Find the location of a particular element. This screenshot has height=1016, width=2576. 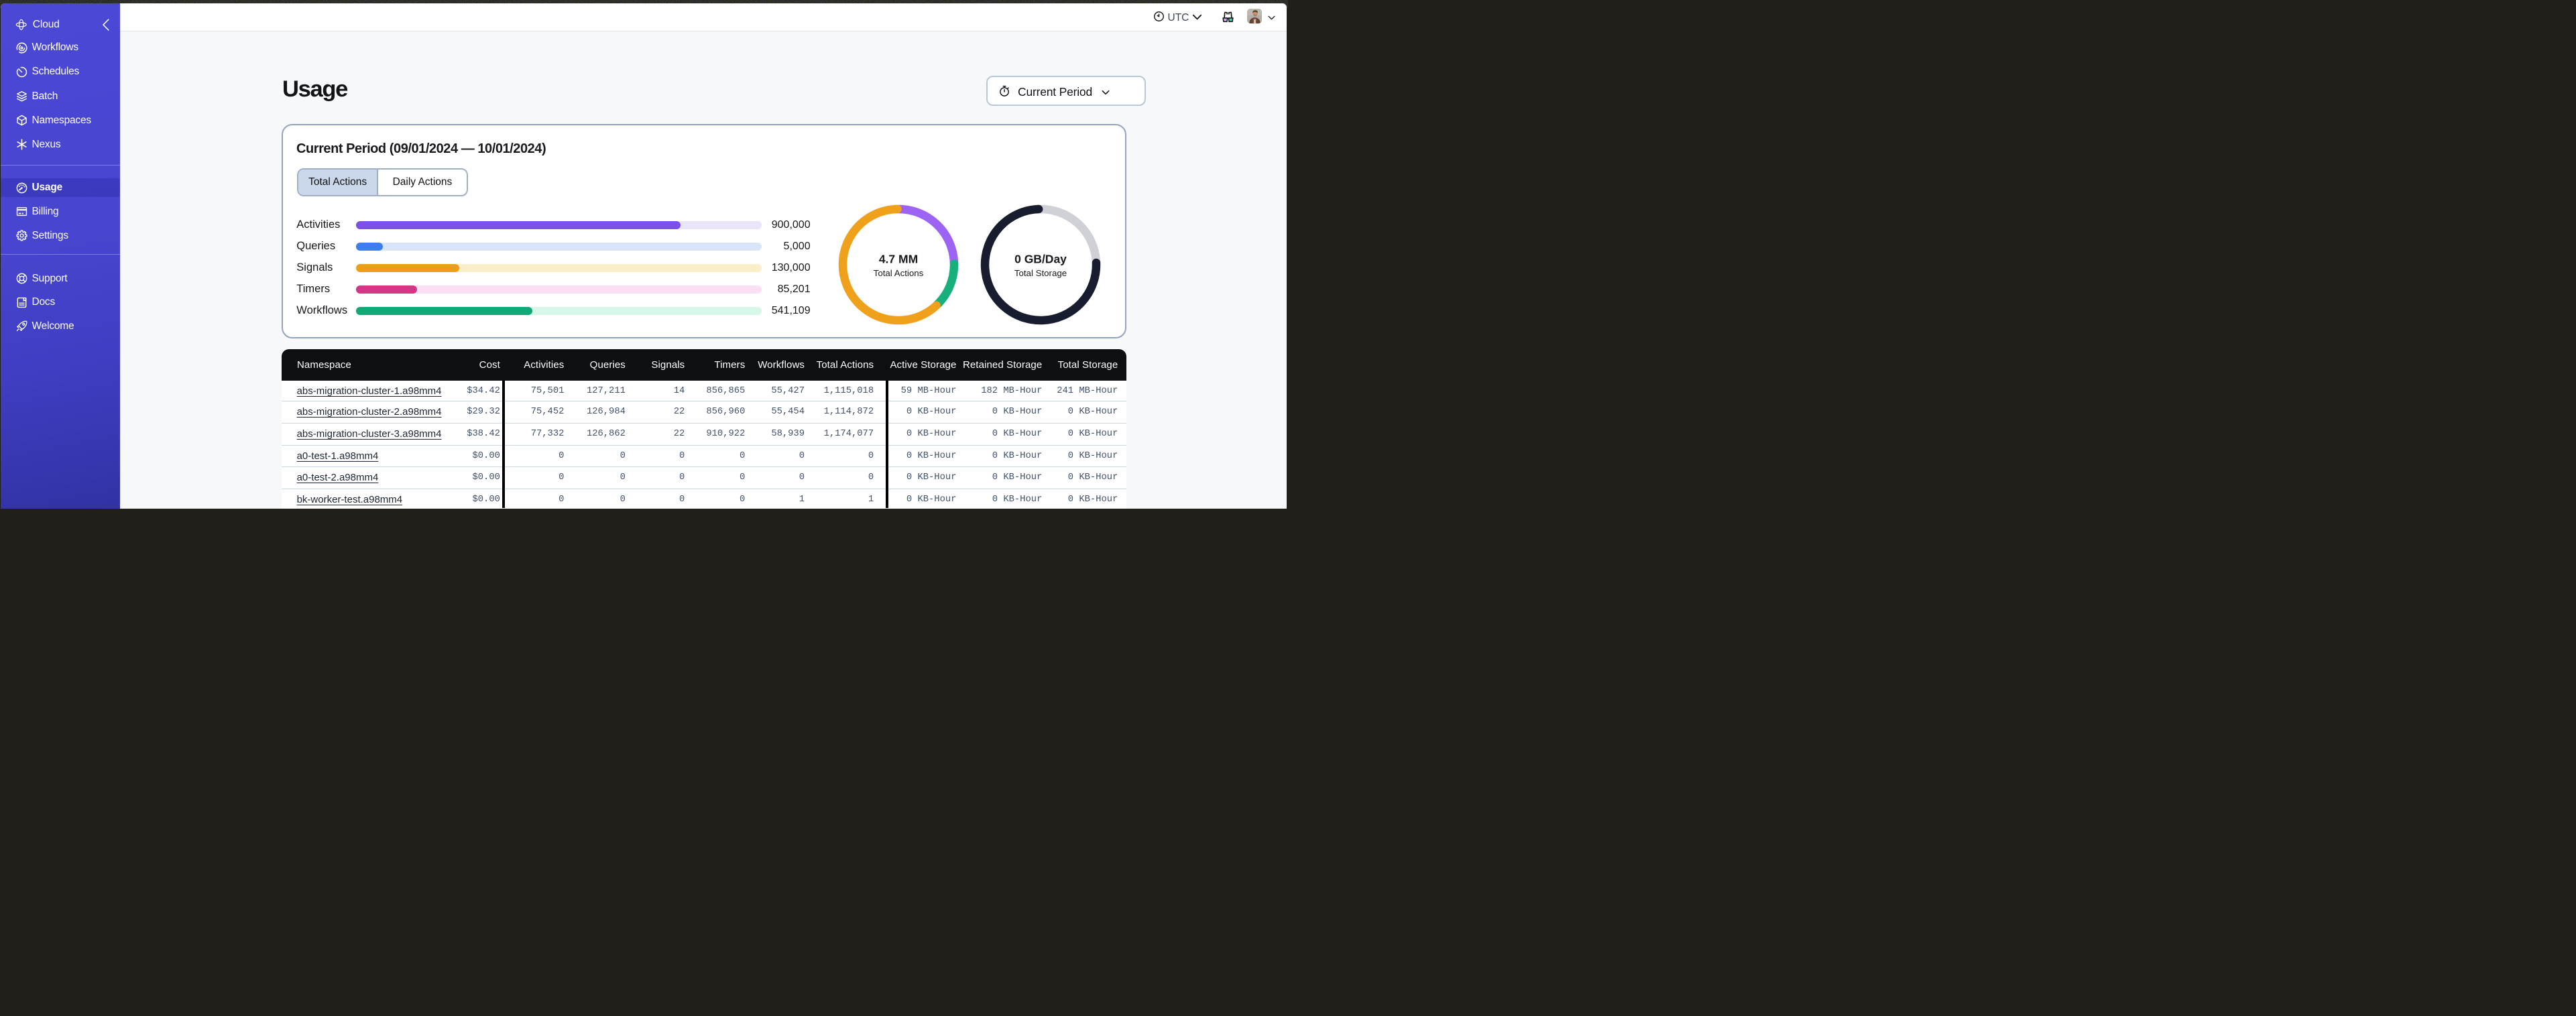

svg-text: Total Actions is located at coordinates (899, 273).